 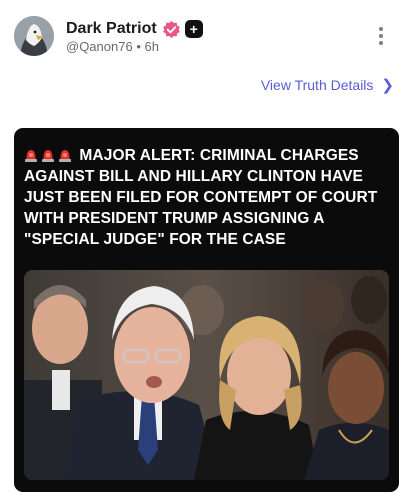 I want to click on post-time: 6h, so click(x=152, y=46).